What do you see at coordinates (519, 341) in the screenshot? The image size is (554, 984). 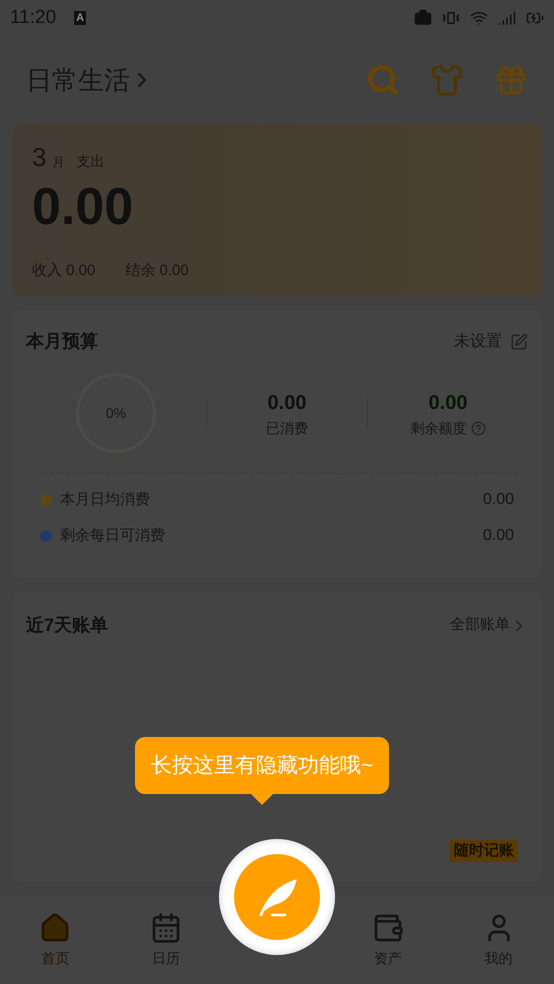 I see `edit-icon` at bounding box center [519, 341].